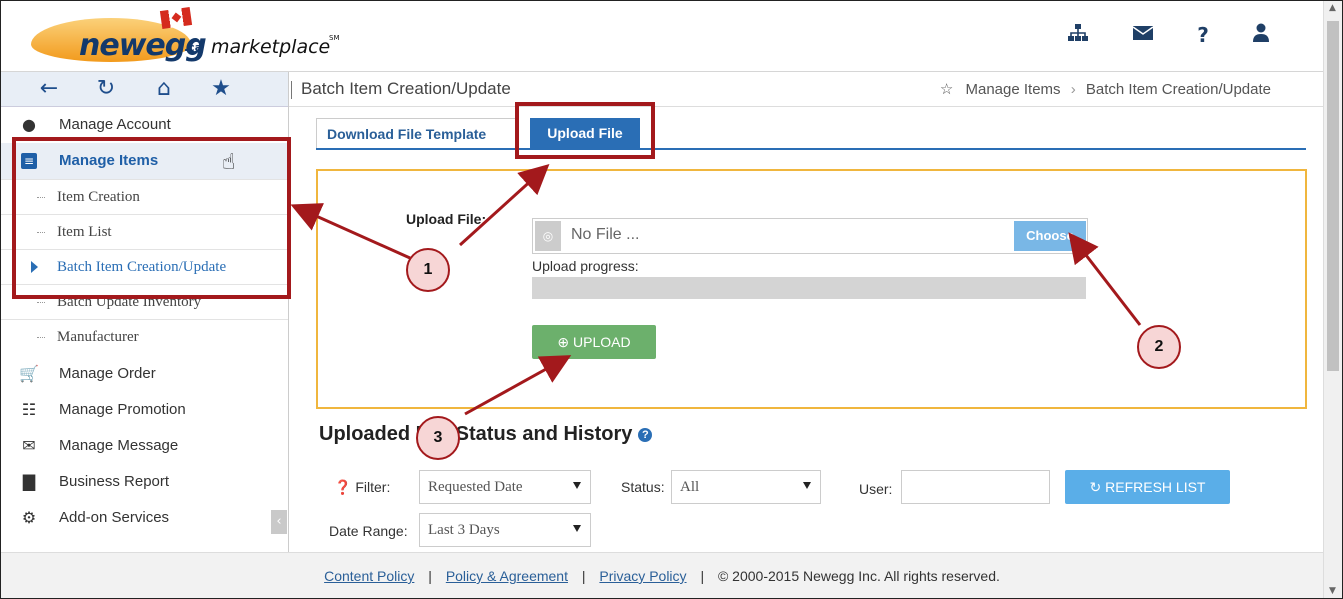 This screenshot has height=599, width=1343. I want to click on highlight-box-tab, so click(585, 130).